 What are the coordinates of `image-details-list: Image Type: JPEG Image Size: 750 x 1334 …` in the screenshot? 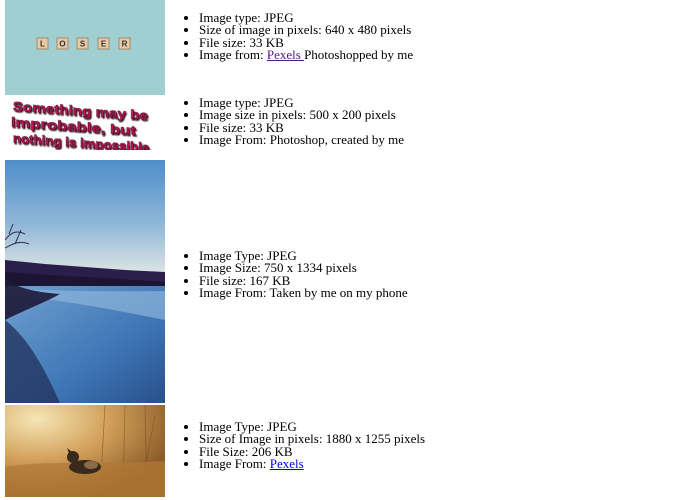 It's located at (294, 274).